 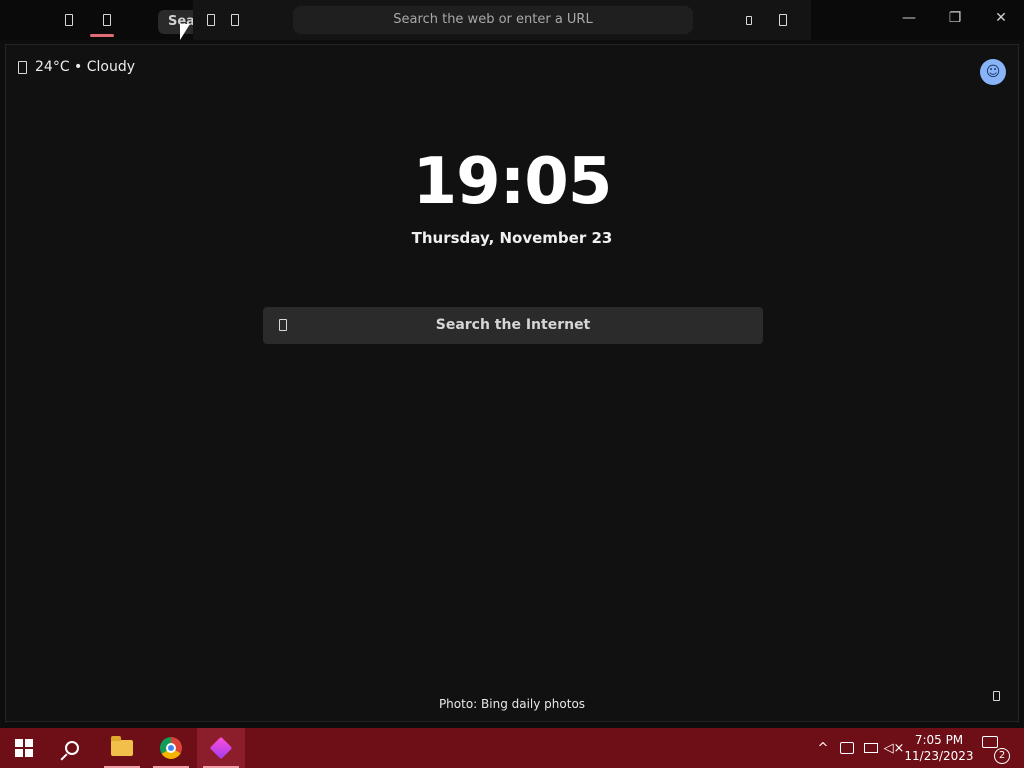 What do you see at coordinates (871, 748) in the screenshot?
I see `network-icon` at bounding box center [871, 748].